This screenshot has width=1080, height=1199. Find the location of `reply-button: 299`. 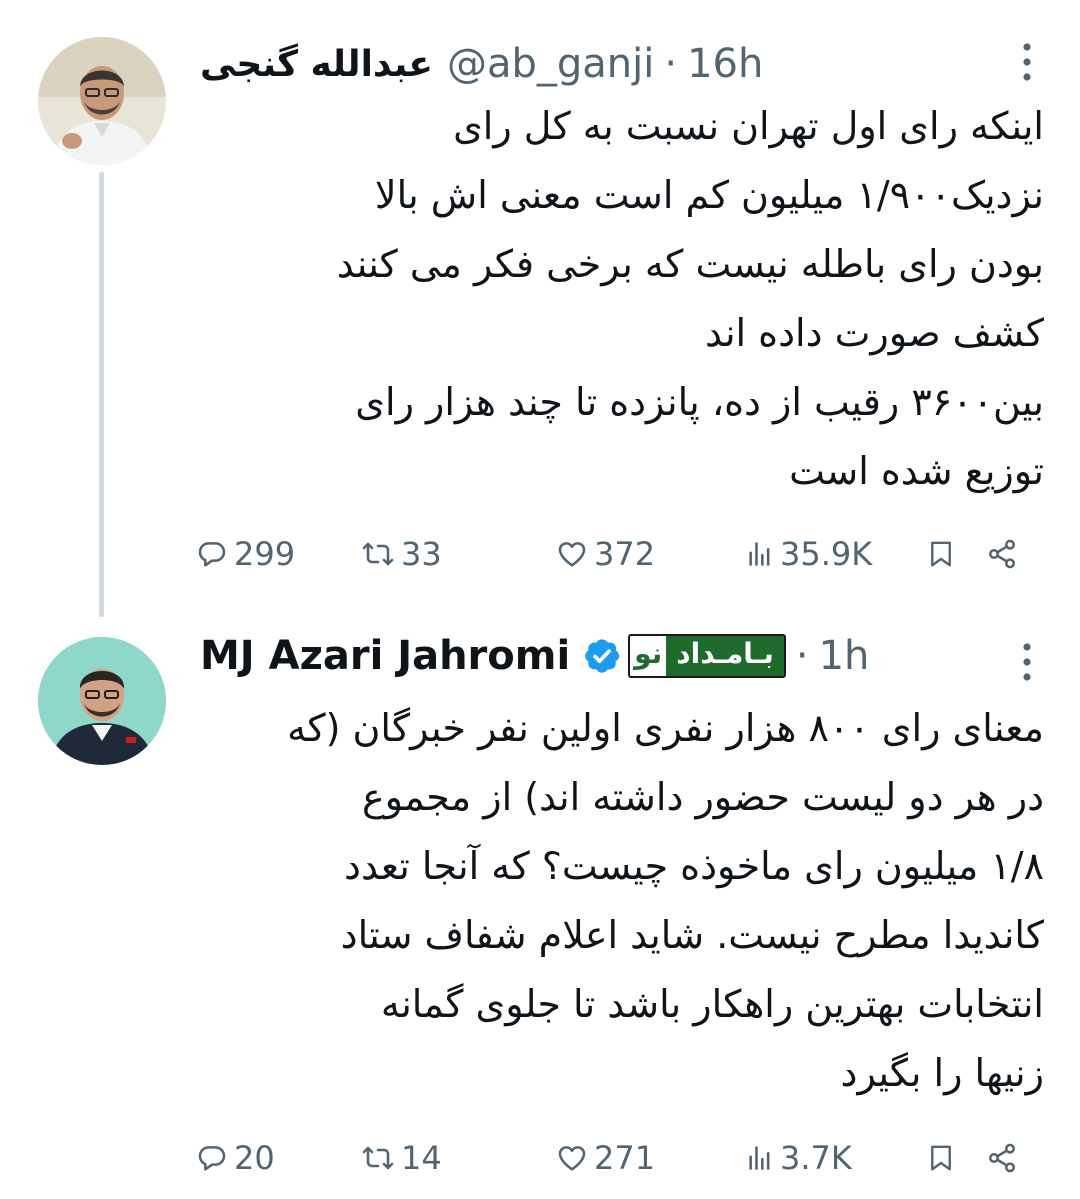

reply-button: 299 is located at coordinates (278, 554).